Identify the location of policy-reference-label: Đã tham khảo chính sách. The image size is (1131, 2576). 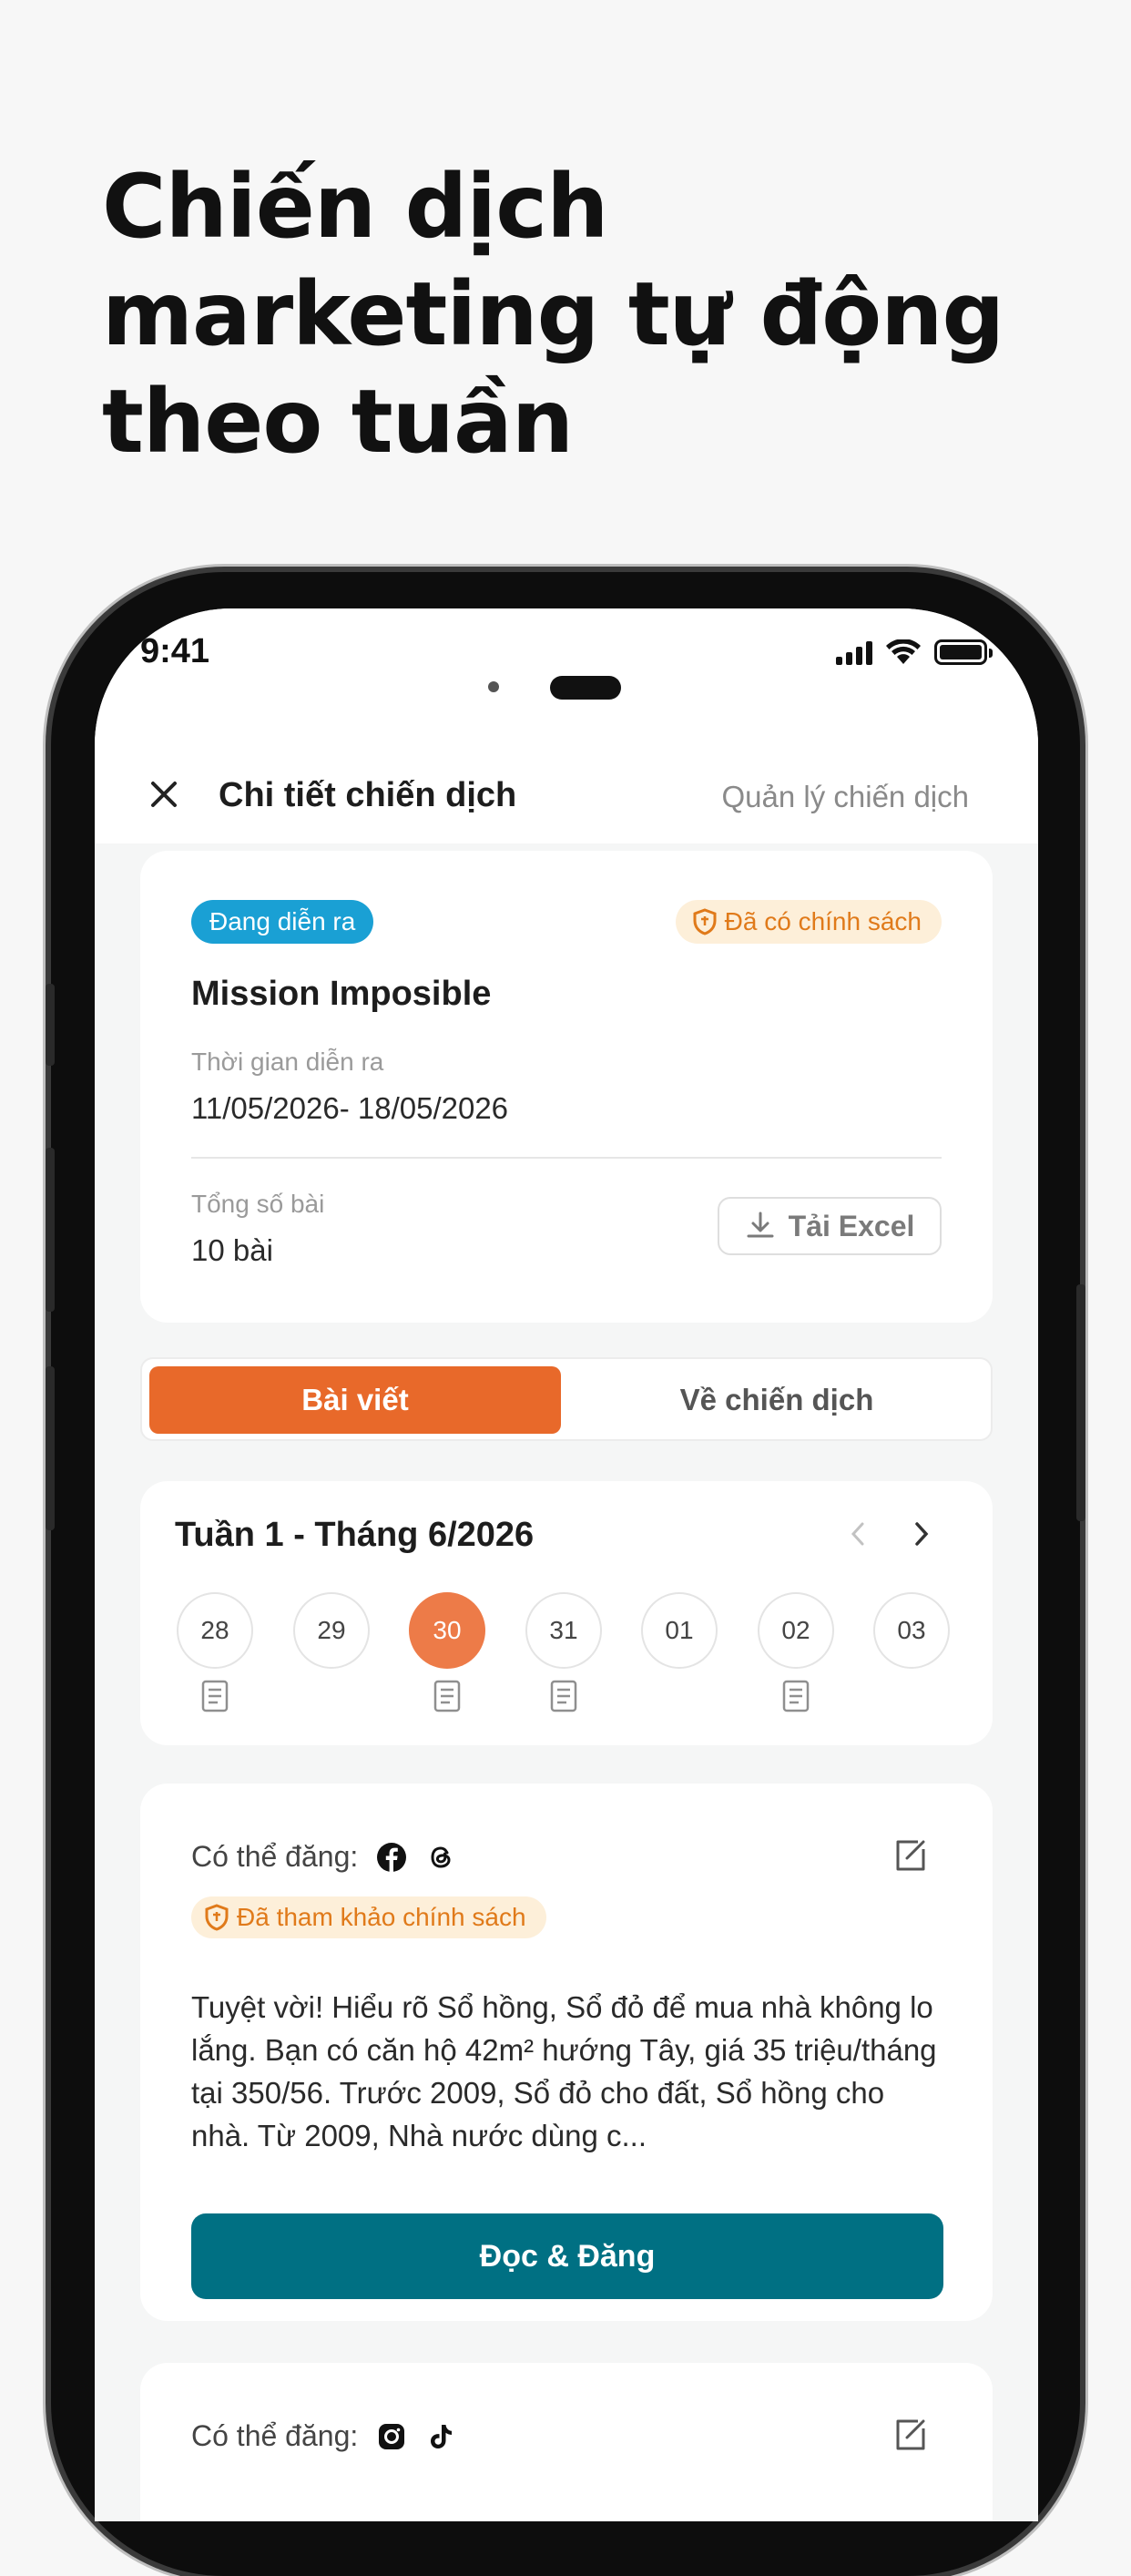
(382, 1917).